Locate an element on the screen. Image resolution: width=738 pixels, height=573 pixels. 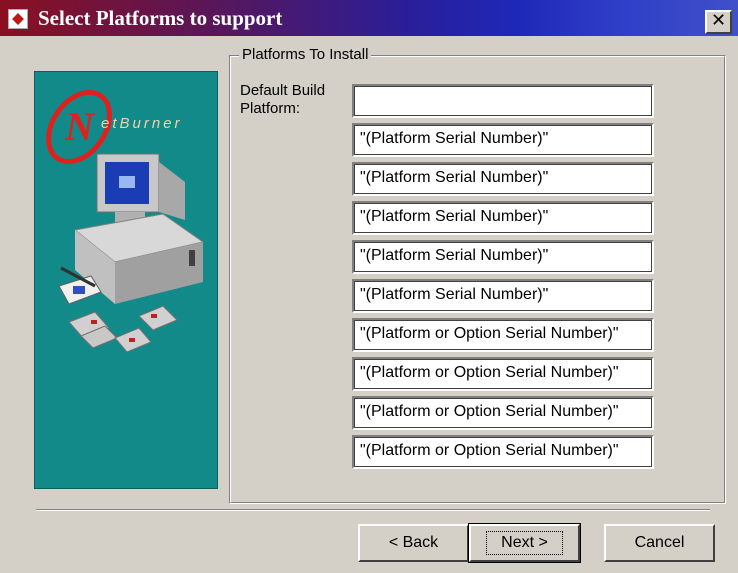
platform-serial-field-3: "(Platform Serial Number)" is located at coordinates (503, 218).